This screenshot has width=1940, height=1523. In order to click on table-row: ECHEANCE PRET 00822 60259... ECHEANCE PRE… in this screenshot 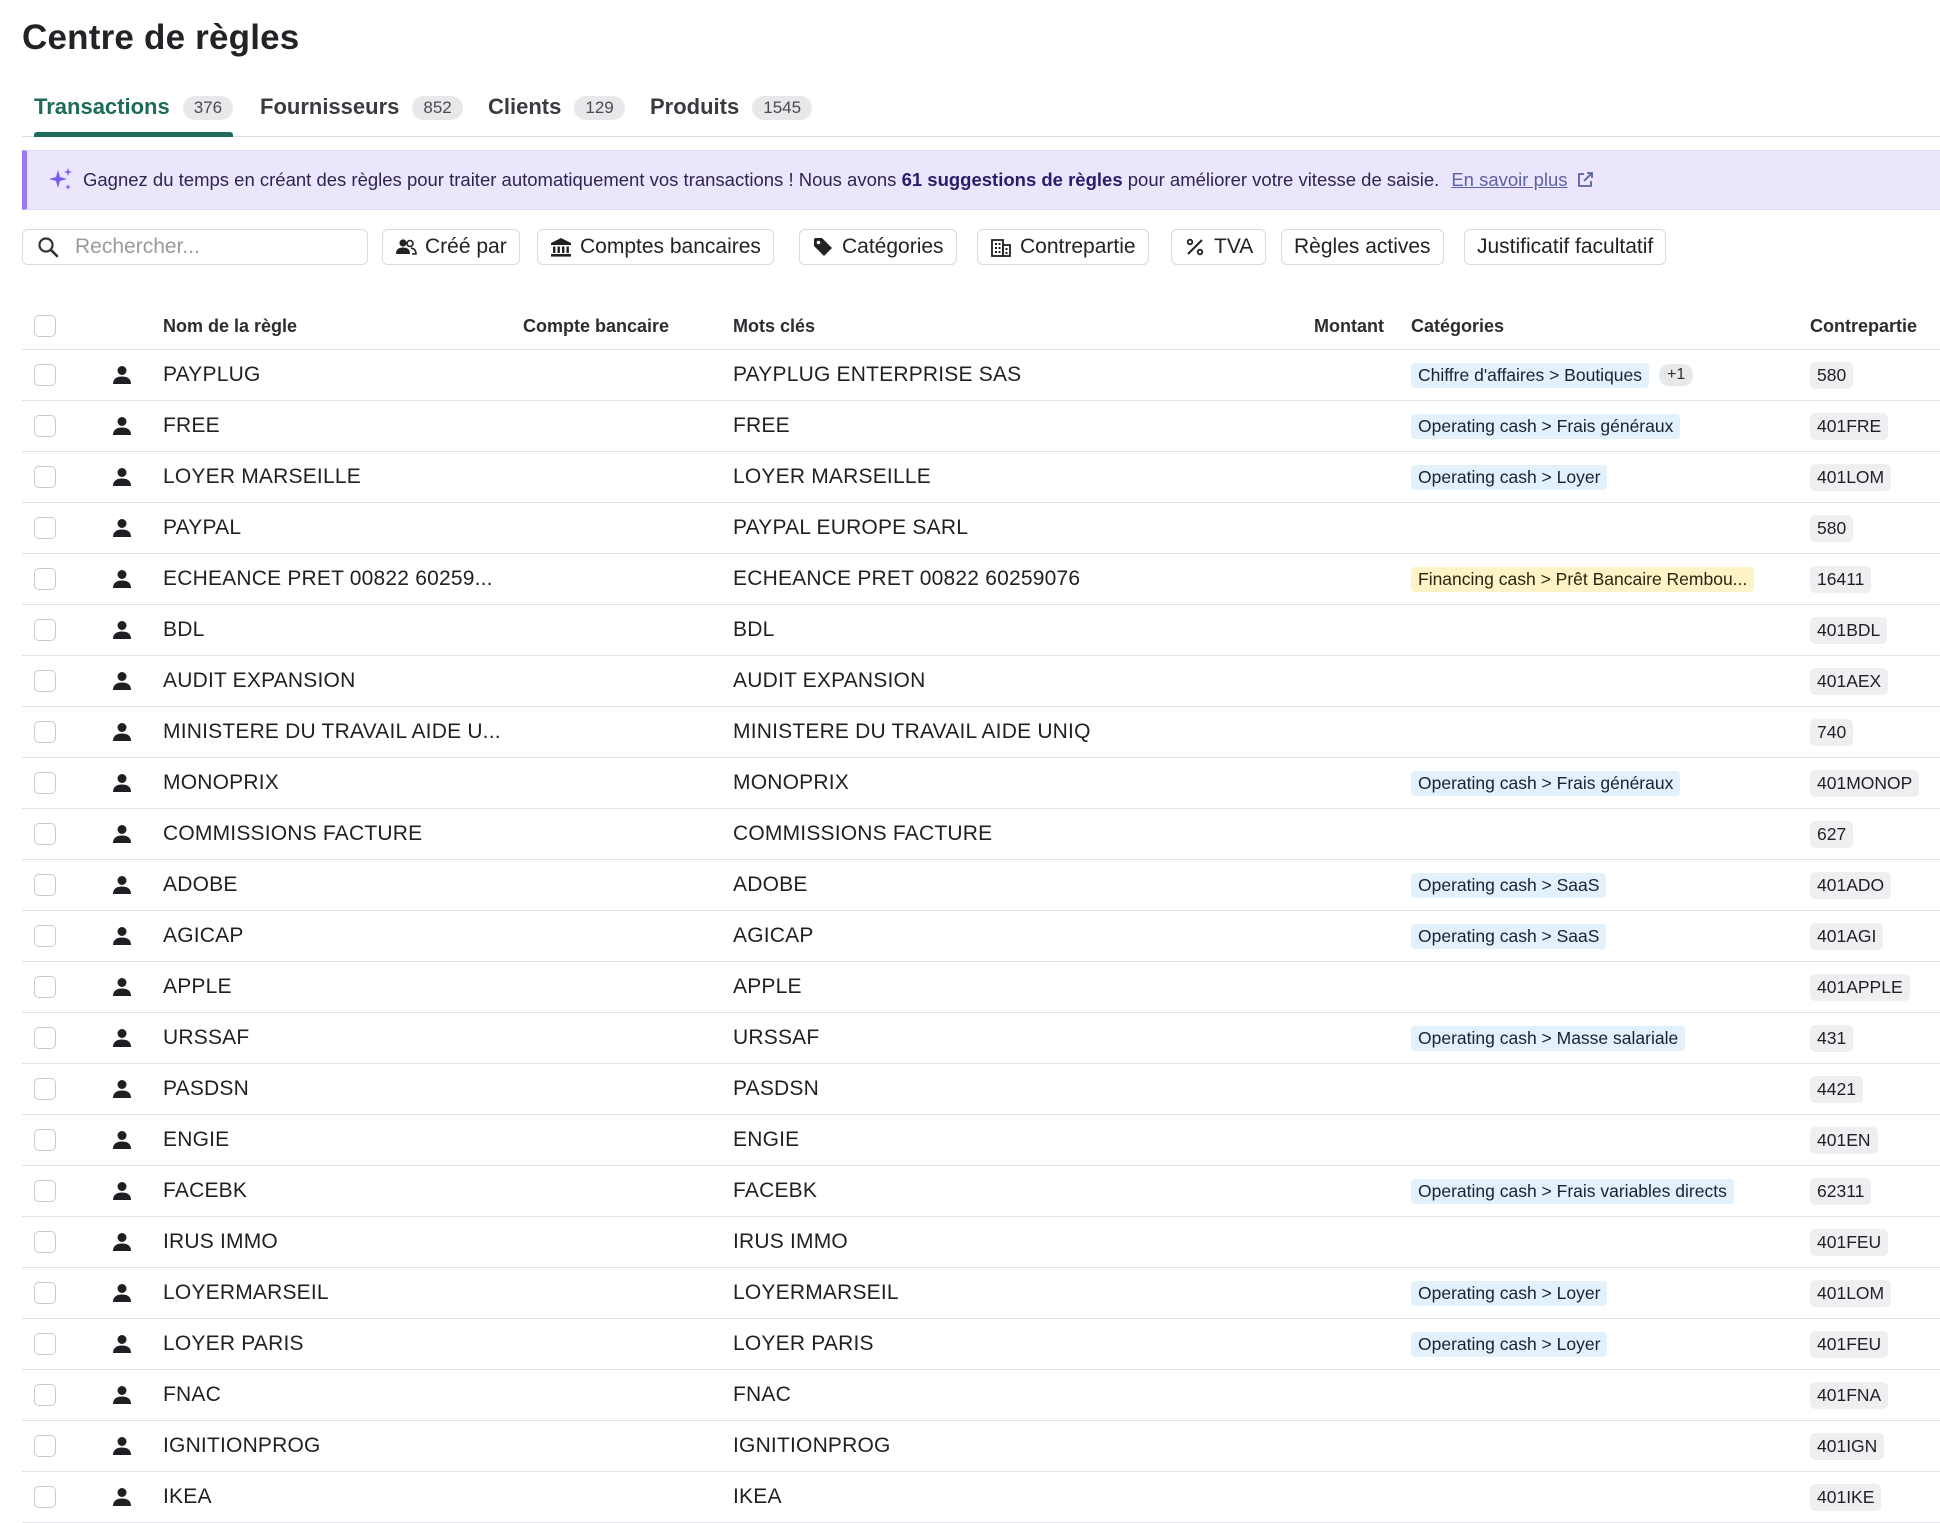, I will do `click(981, 579)`.